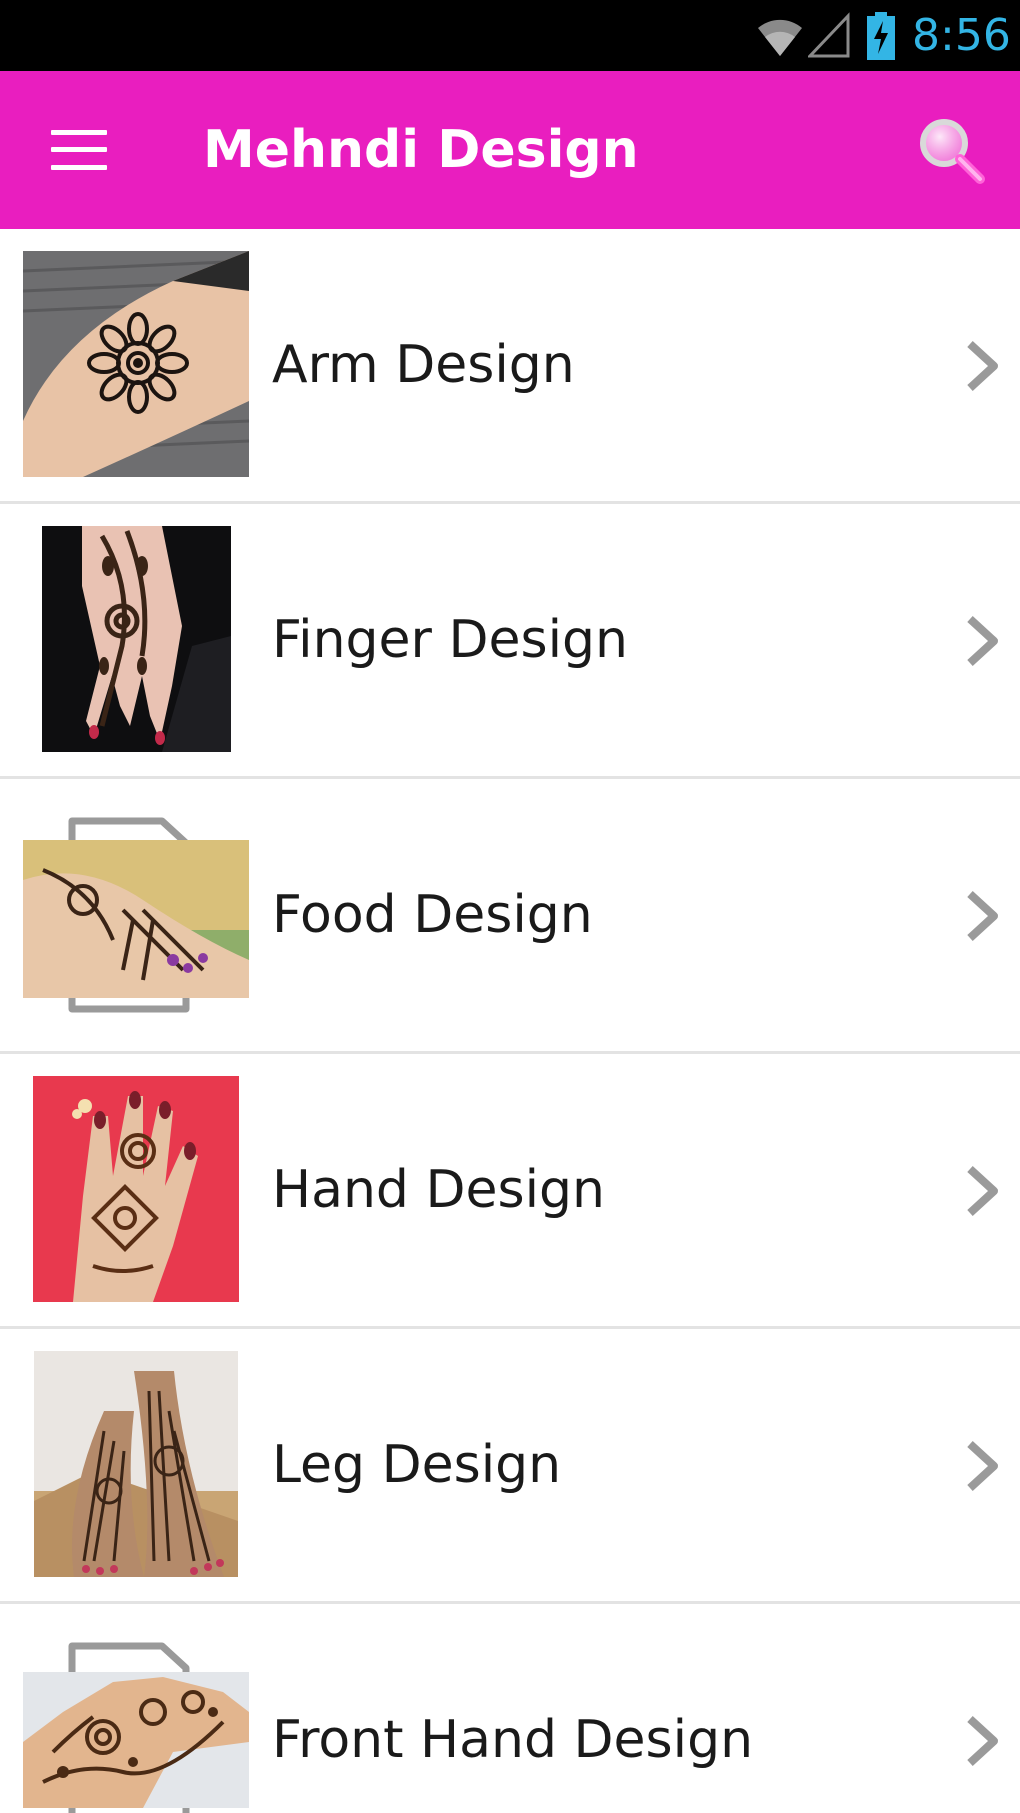 The width and height of the screenshot is (1020, 1813). Describe the element at coordinates (961, 35) in the screenshot. I see `status-clock: 8:56` at that location.